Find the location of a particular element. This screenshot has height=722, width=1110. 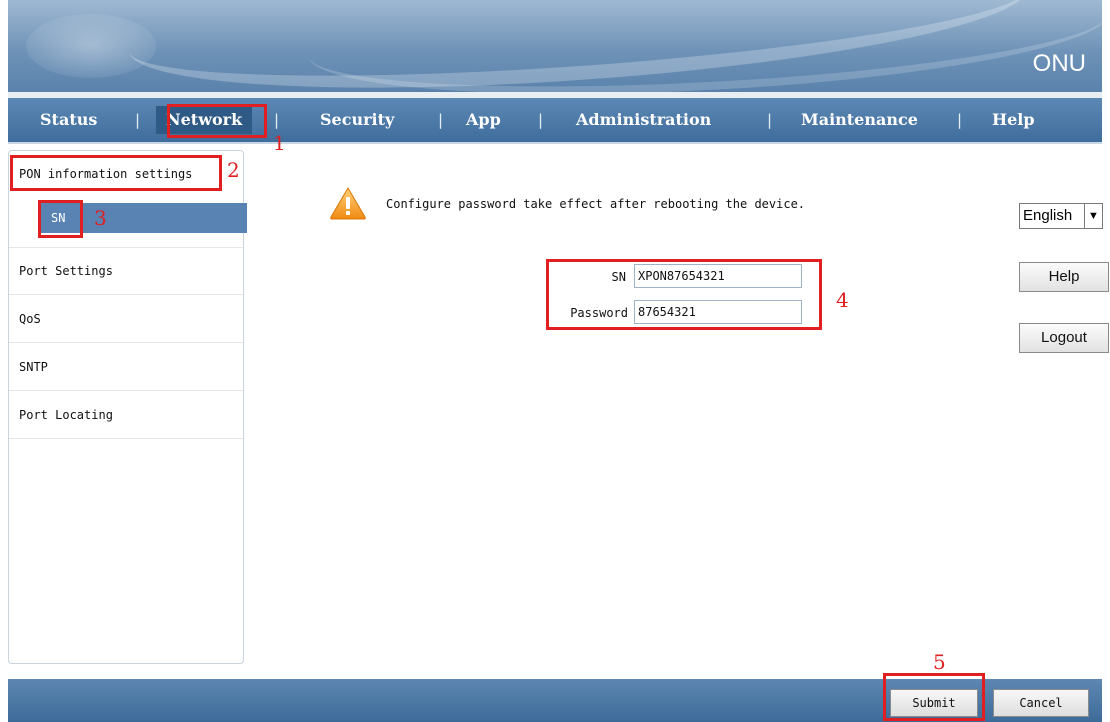

language-select: English ▼ is located at coordinates (1061, 216).